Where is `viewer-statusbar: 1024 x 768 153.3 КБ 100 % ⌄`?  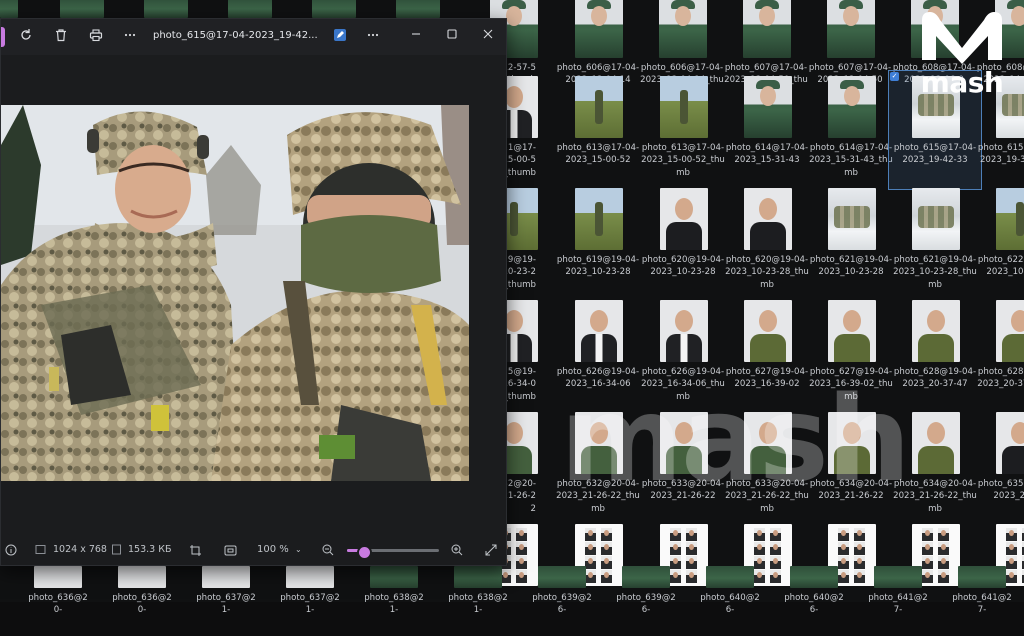 viewer-statusbar: 1024 x 768 153.3 КБ 100 % ⌄ is located at coordinates (253, 550).